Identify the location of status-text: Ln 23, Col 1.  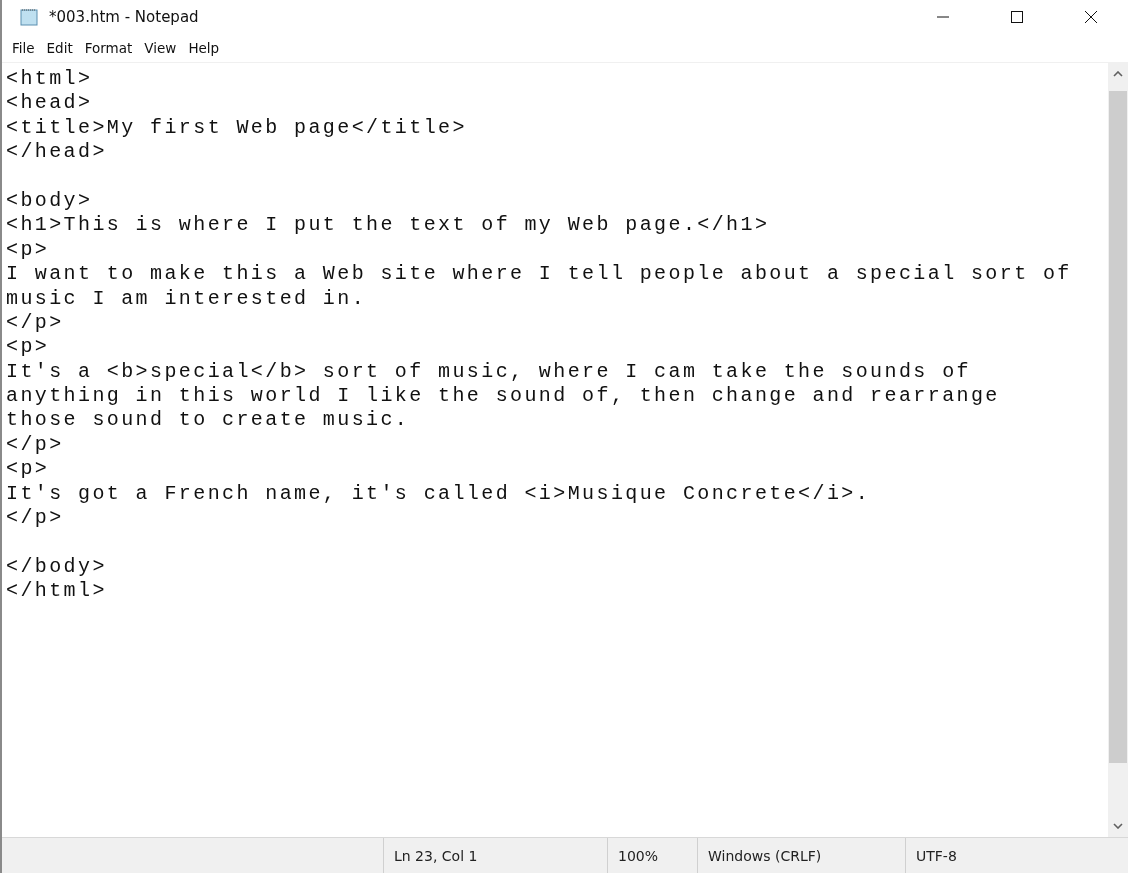
(436, 855).